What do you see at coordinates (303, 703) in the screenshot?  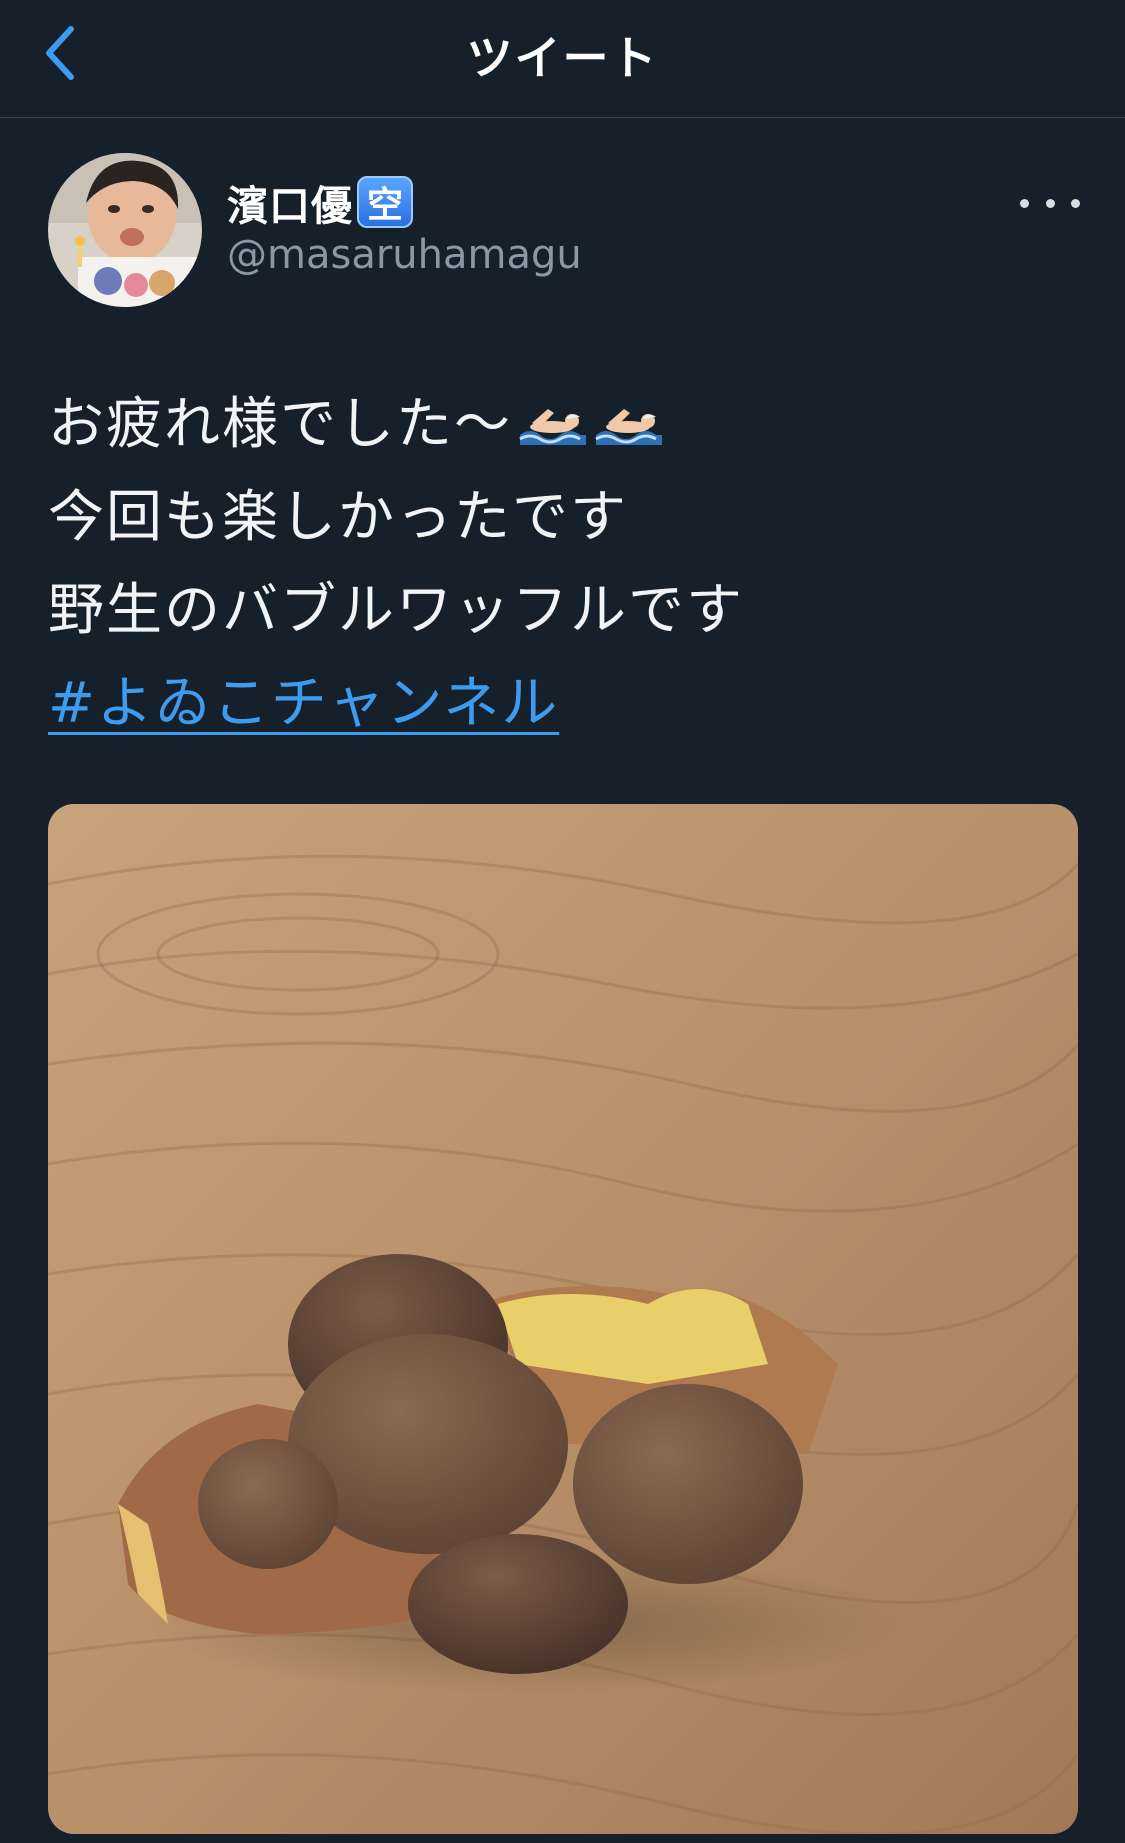 I see `hashtag-link: #よゐこチャンネル` at bounding box center [303, 703].